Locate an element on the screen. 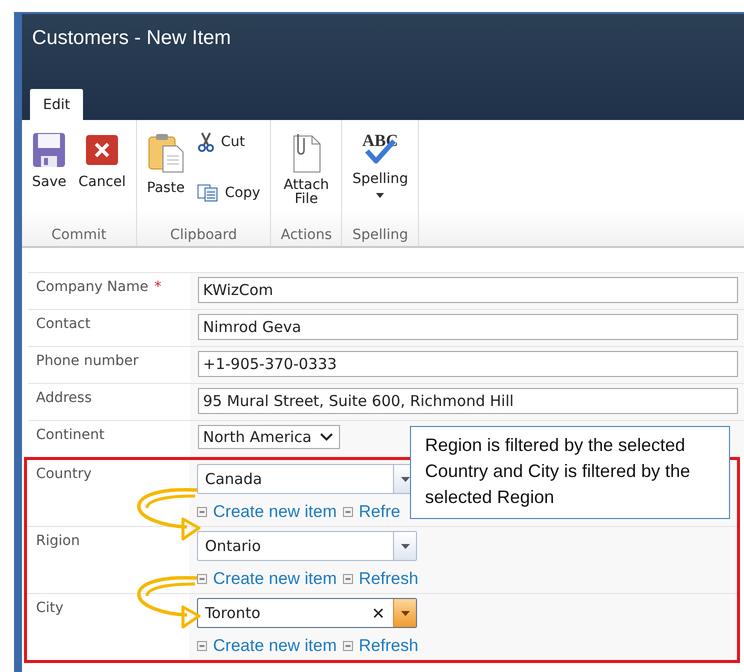  clear-icon: ✕ is located at coordinates (382, 613).